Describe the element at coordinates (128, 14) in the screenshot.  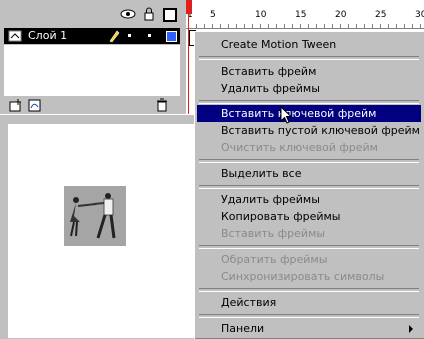
I see `eye-icon` at that location.